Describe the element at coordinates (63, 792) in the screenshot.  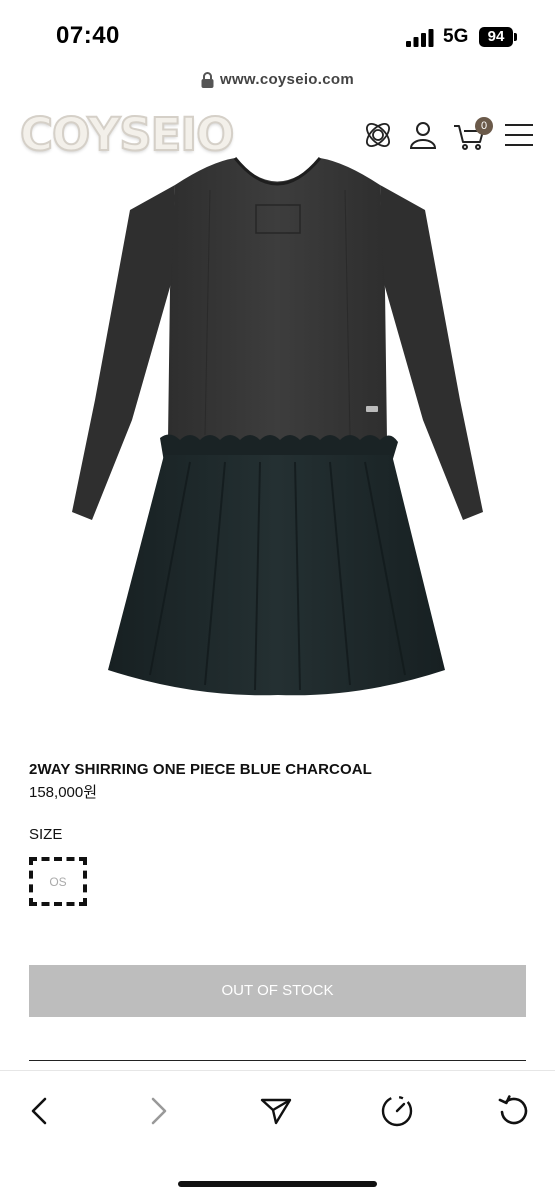
I see `product-price: 158,000원` at that location.